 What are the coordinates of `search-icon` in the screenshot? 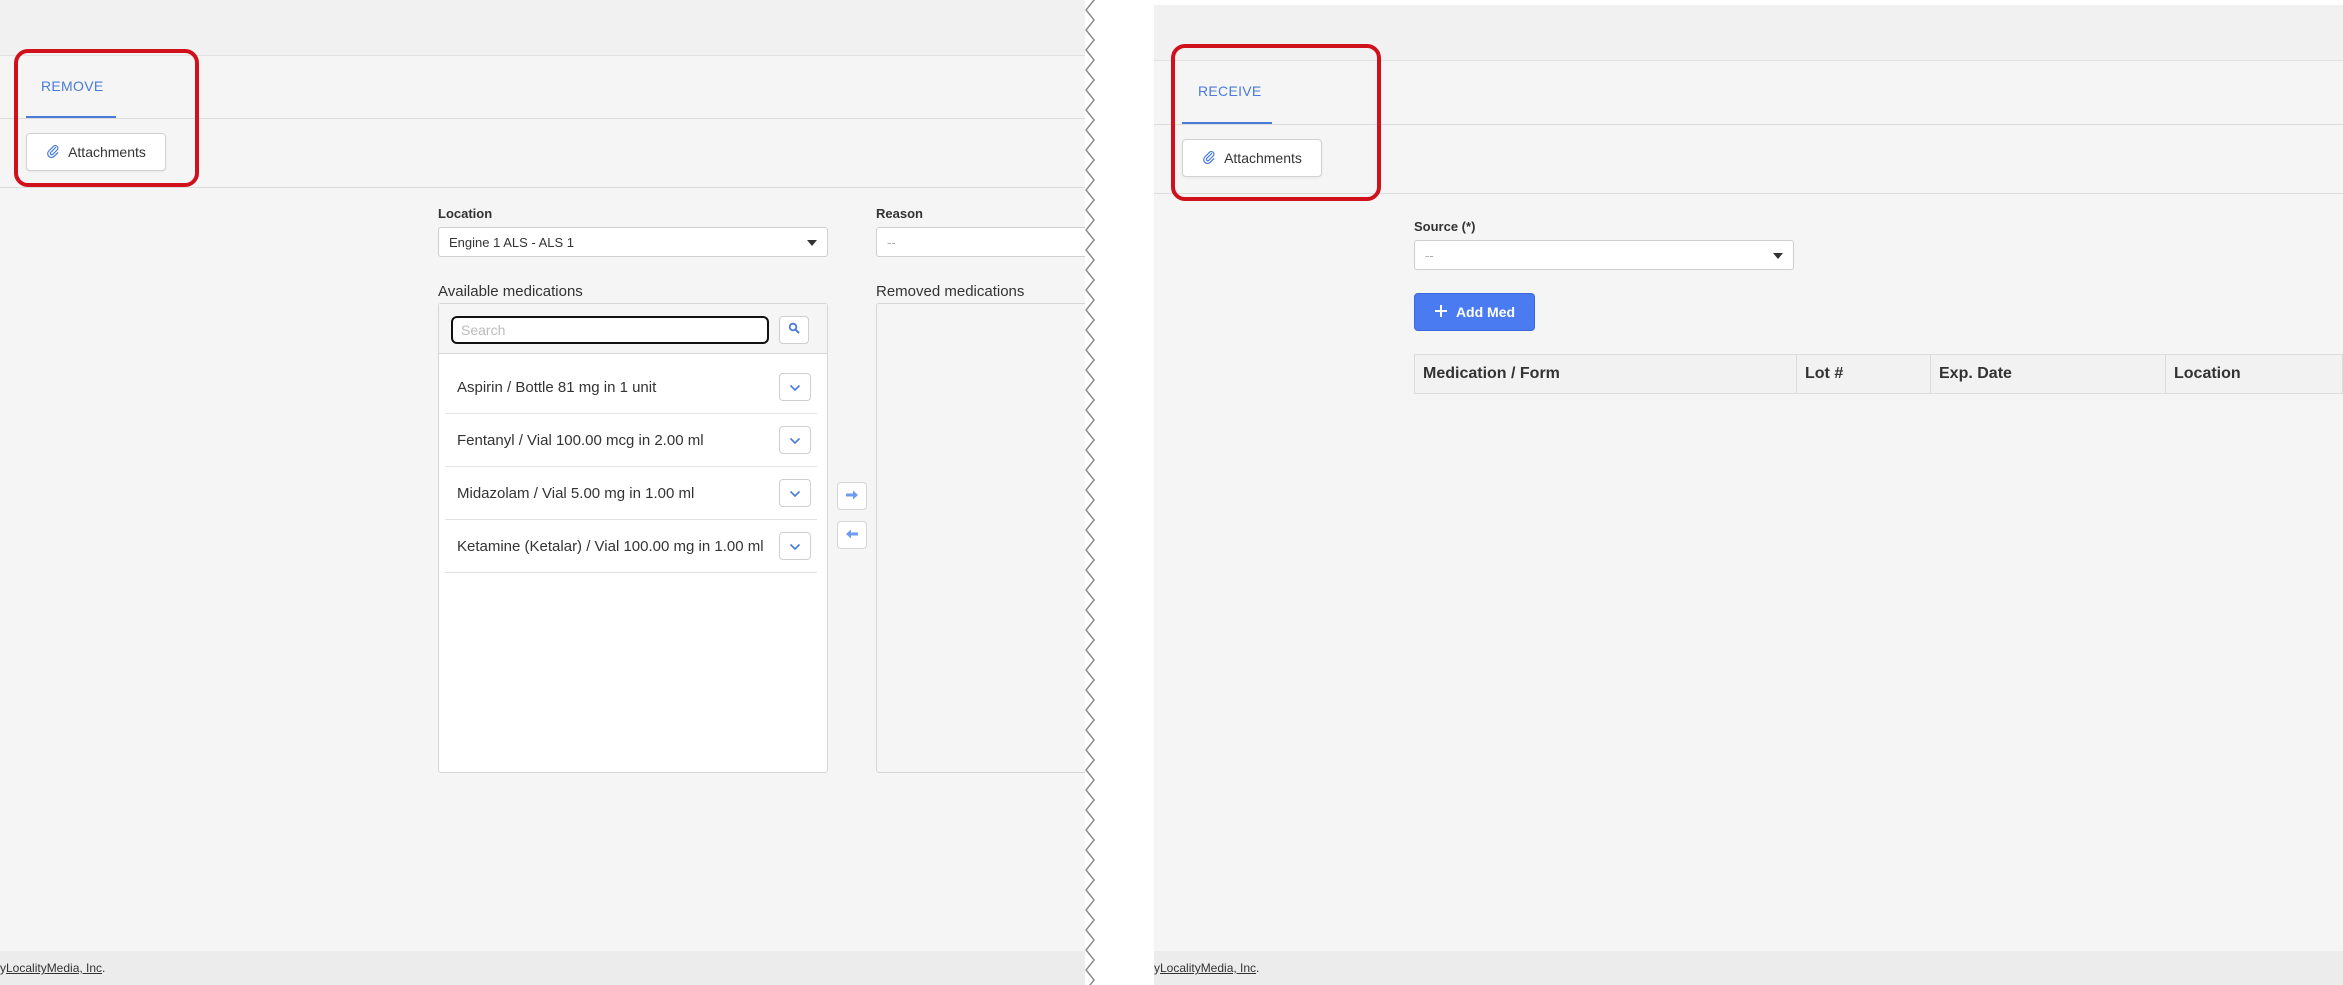 It's located at (794, 330).